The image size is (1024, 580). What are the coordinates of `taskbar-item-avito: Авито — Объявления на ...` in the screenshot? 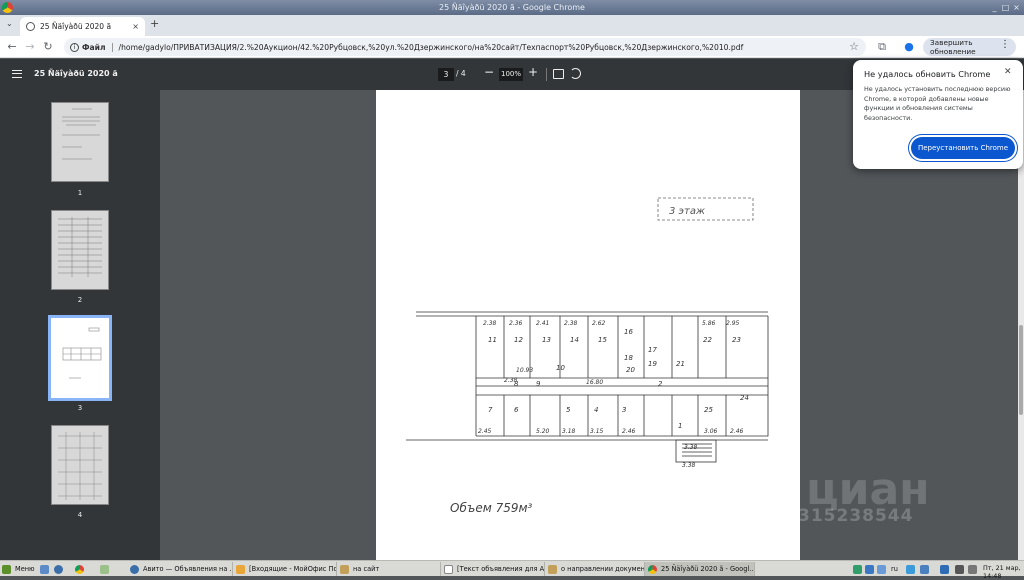 It's located at (180, 569).